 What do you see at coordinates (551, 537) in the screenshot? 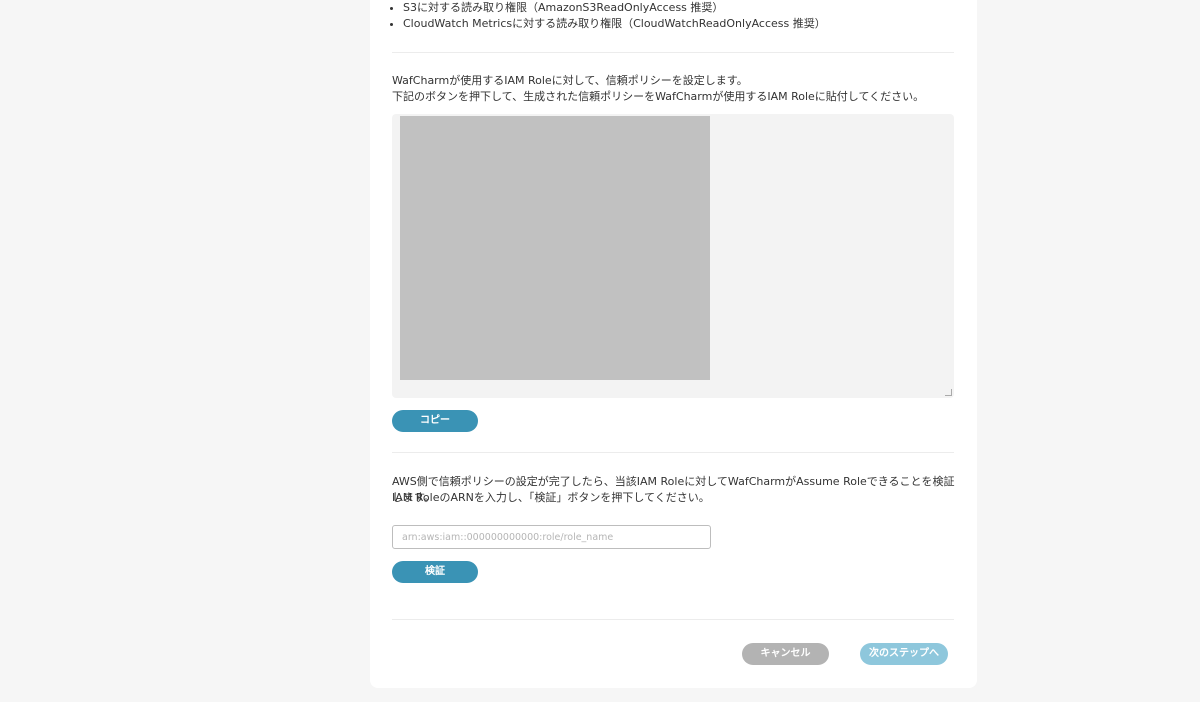
I see `iam-role-arn-input` at bounding box center [551, 537].